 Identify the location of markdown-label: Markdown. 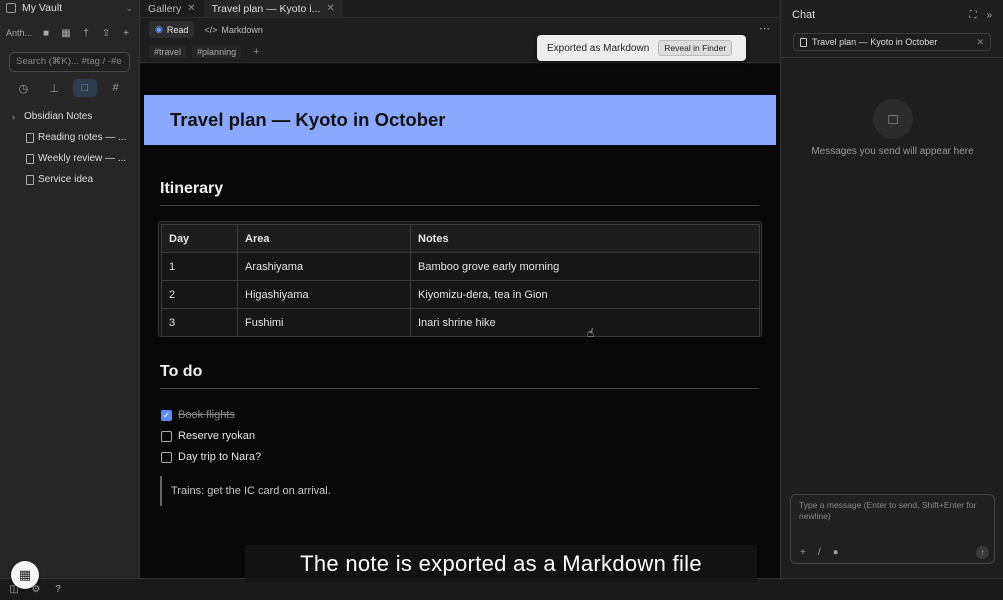
(242, 29).